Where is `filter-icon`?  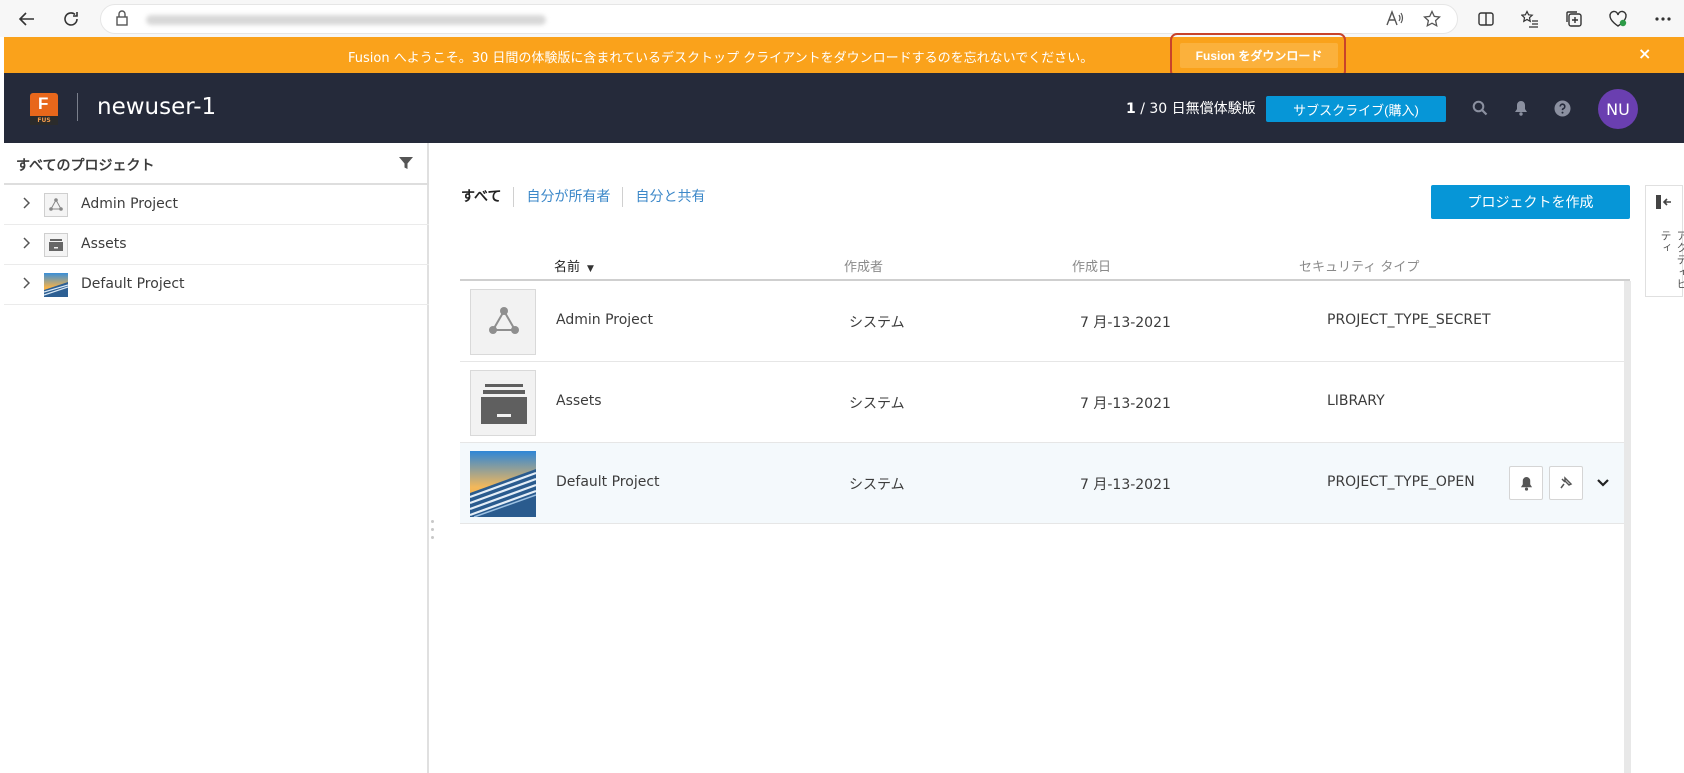
filter-icon is located at coordinates (407, 164).